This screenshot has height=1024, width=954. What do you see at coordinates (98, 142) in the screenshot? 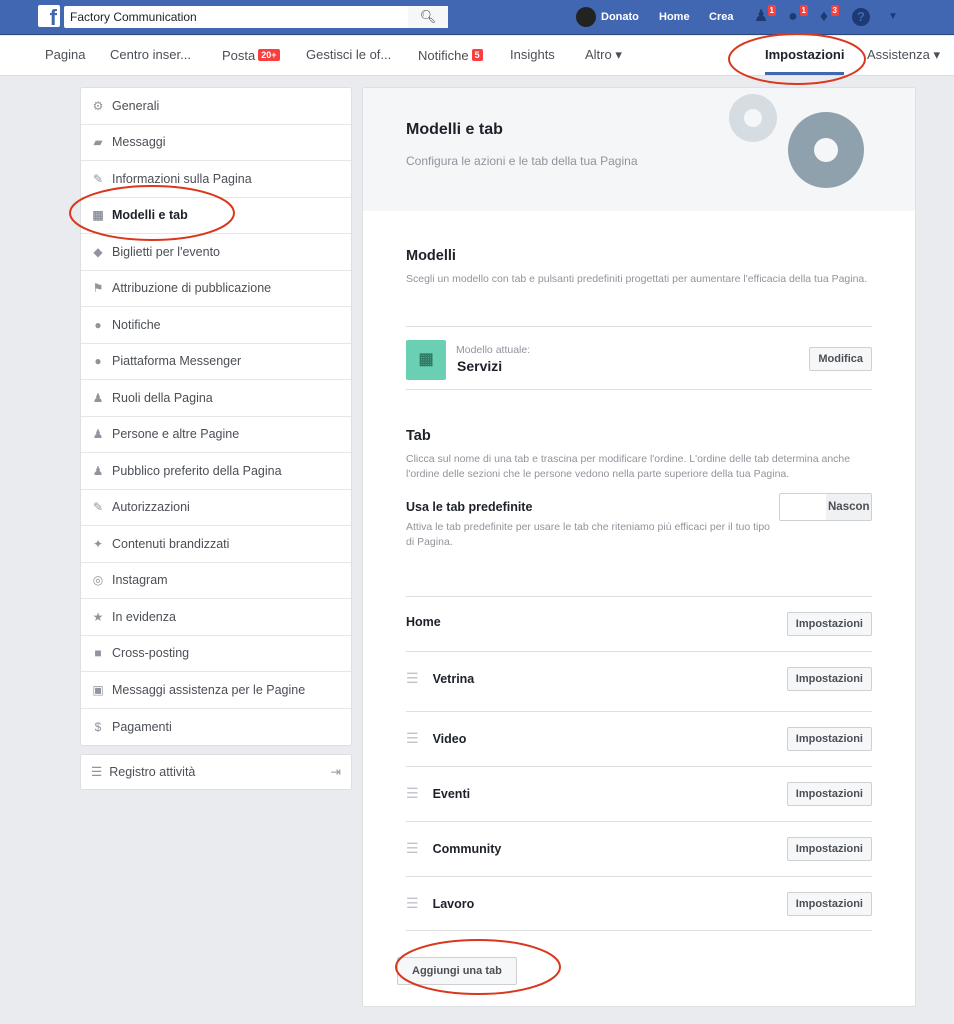
I see `sidebar-icon: ▰` at bounding box center [98, 142].